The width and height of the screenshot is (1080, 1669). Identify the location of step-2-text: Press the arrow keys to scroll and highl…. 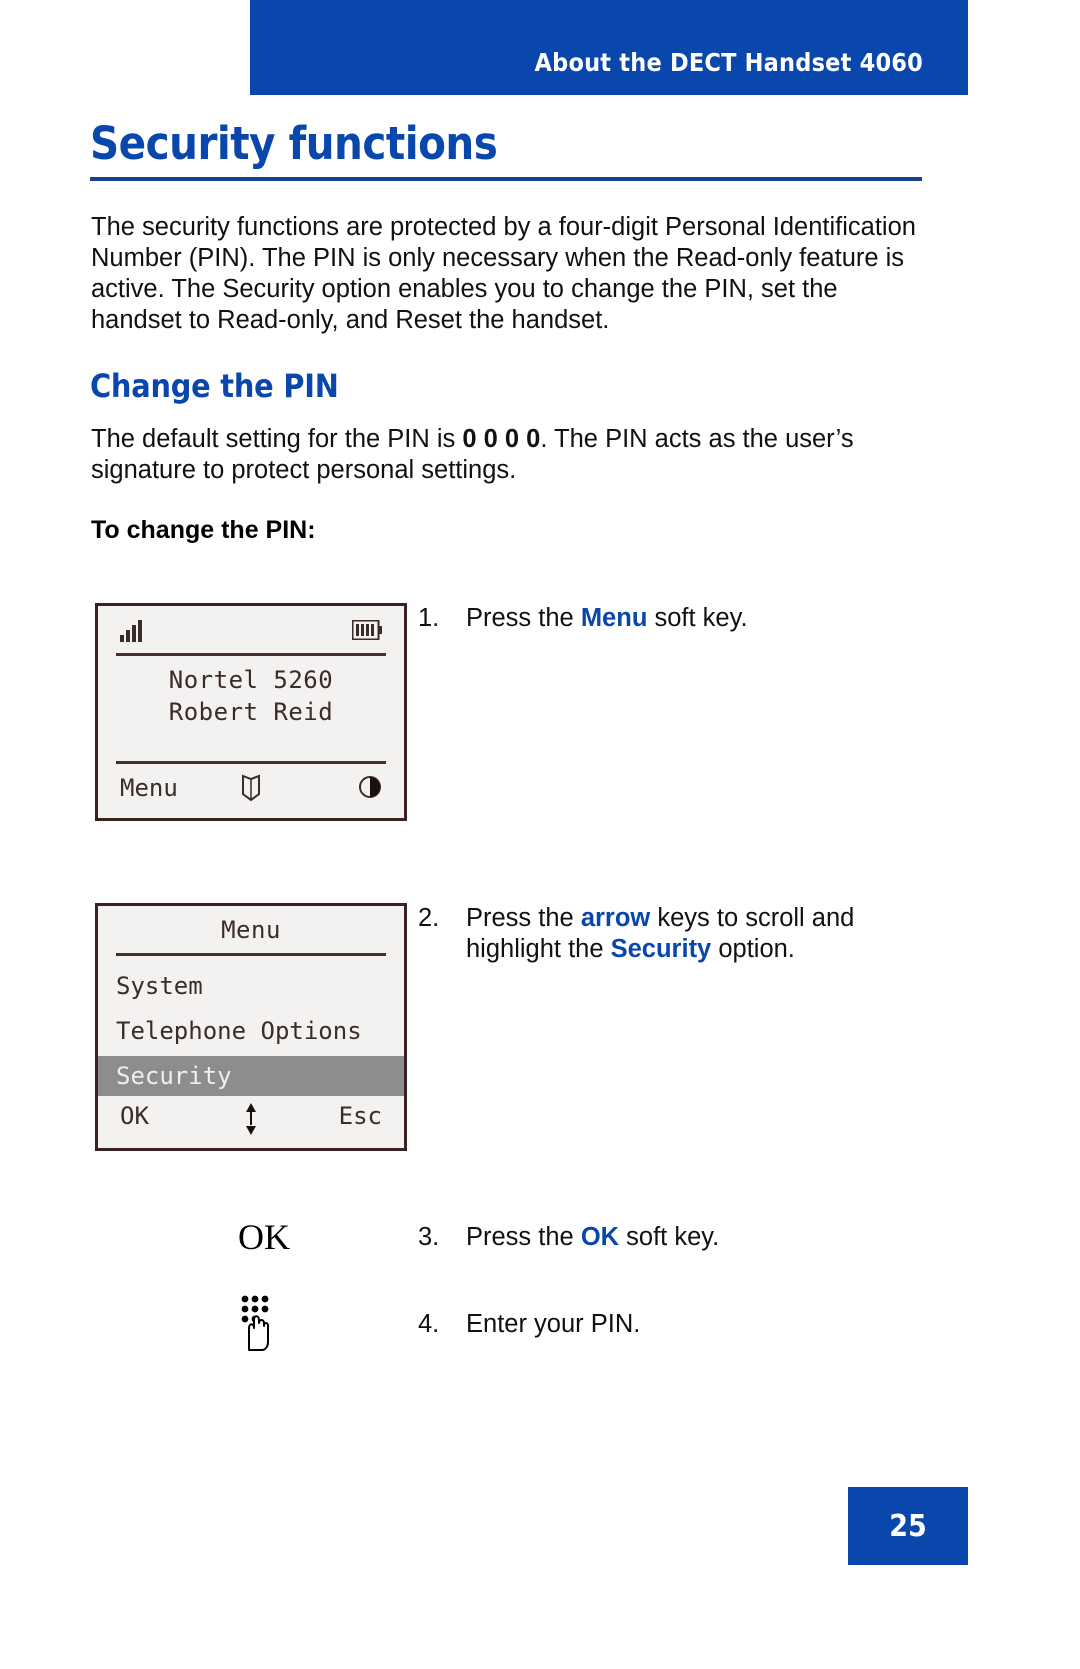
(676, 934).